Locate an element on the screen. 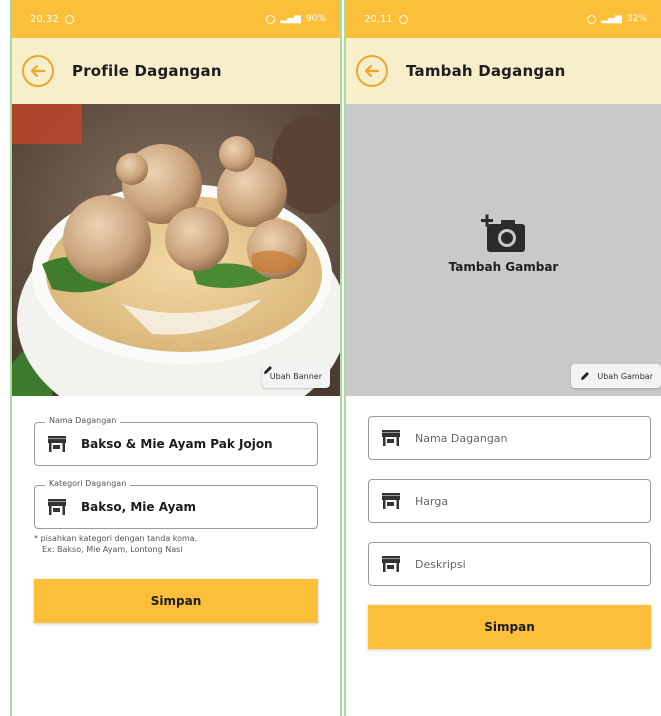 The height and width of the screenshot is (716, 661). status-time: 20.32 is located at coordinates (44, 19).